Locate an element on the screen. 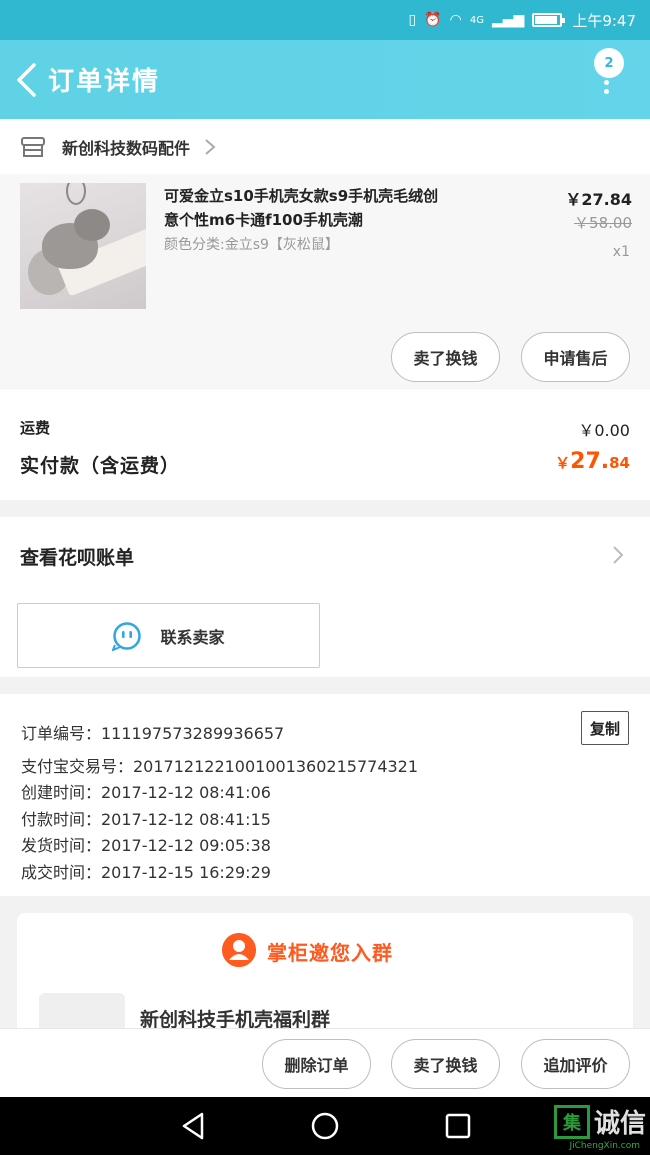 The height and width of the screenshot is (1155, 650). product-original-price: ￥58.00 is located at coordinates (603, 223).